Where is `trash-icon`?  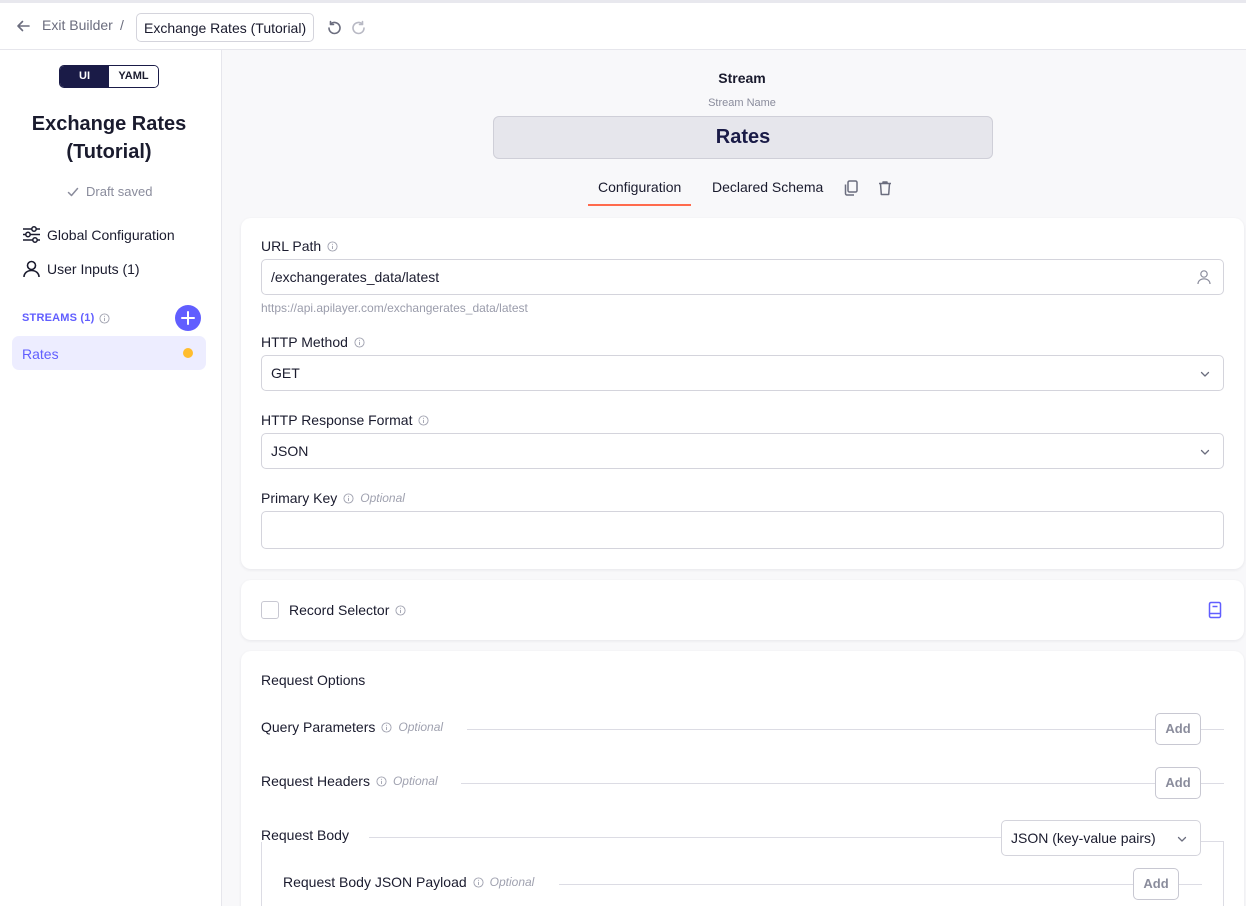
trash-icon is located at coordinates (885, 188).